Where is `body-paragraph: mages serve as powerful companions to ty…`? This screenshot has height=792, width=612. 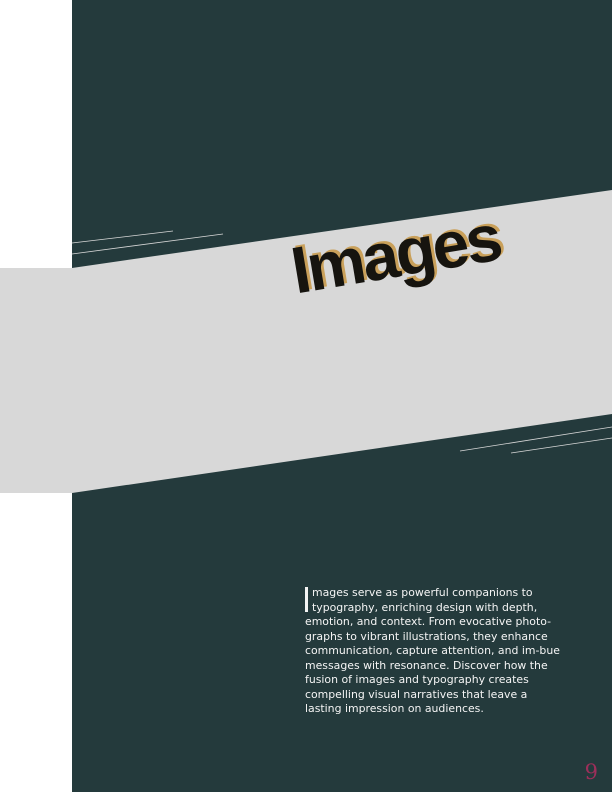
body-paragraph: mages serve as powerful companions to ty… is located at coordinates (434, 651).